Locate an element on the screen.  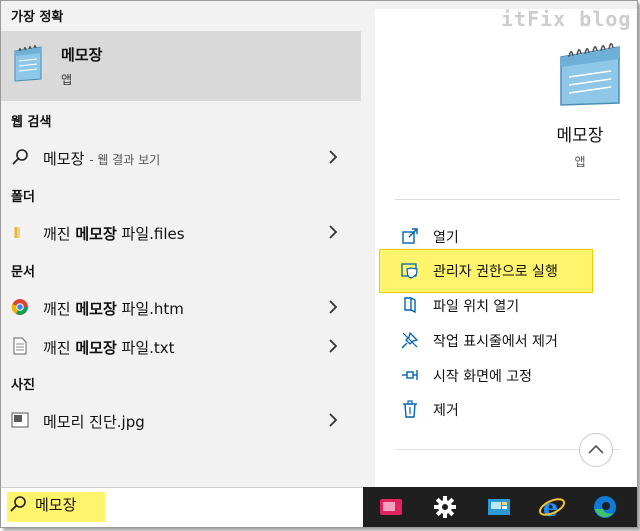
web-search-label: 메모장 - 웹 결과 보기 is located at coordinates (101, 158).